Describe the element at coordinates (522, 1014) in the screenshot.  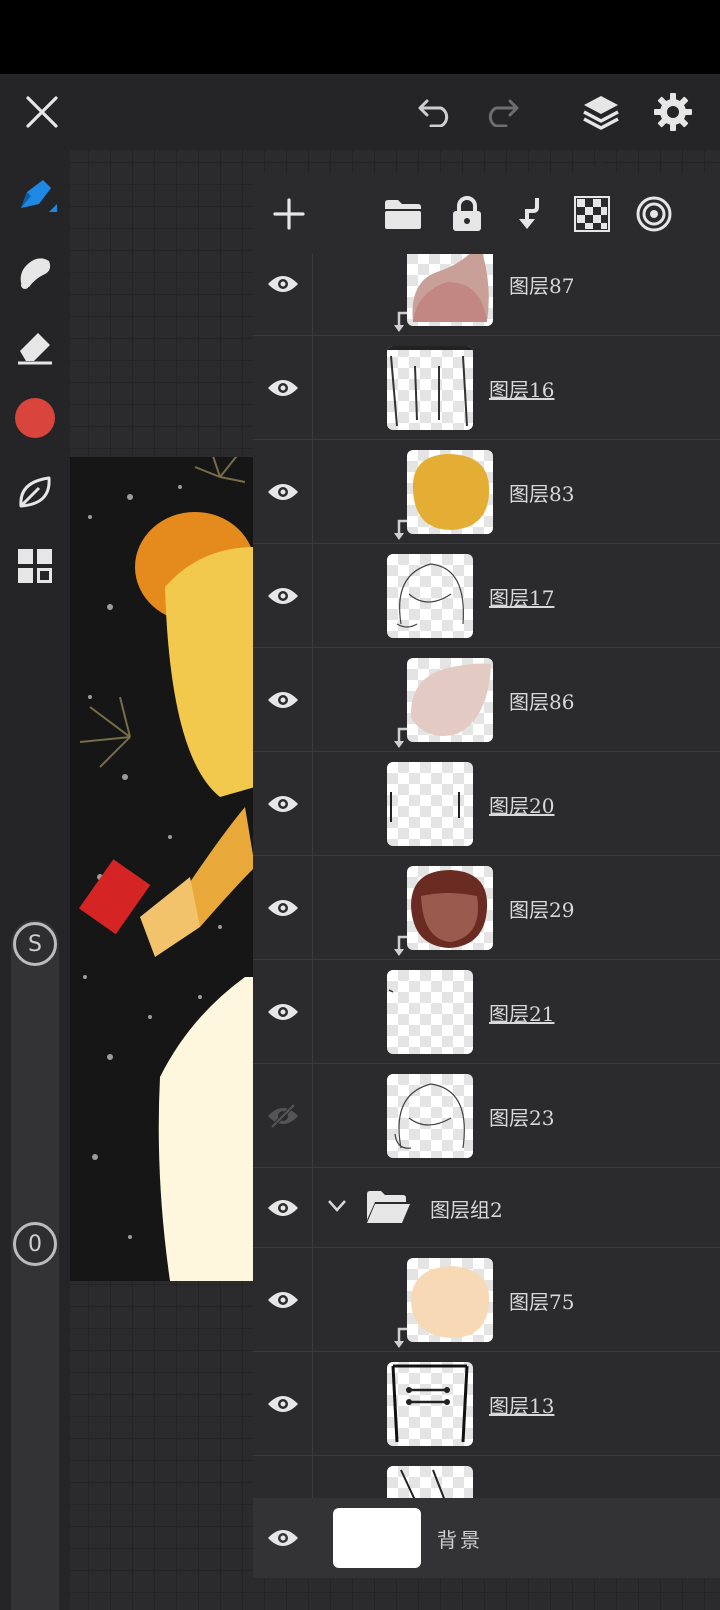
I see `layer-name: 图层21` at that location.